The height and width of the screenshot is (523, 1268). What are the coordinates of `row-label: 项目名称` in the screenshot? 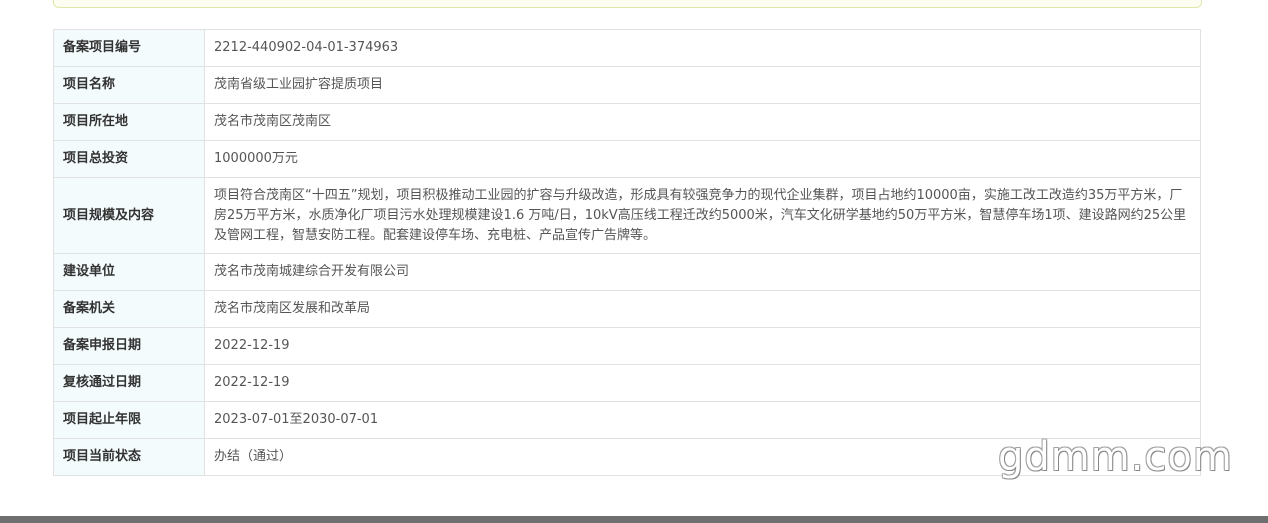 It's located at (129, 85).